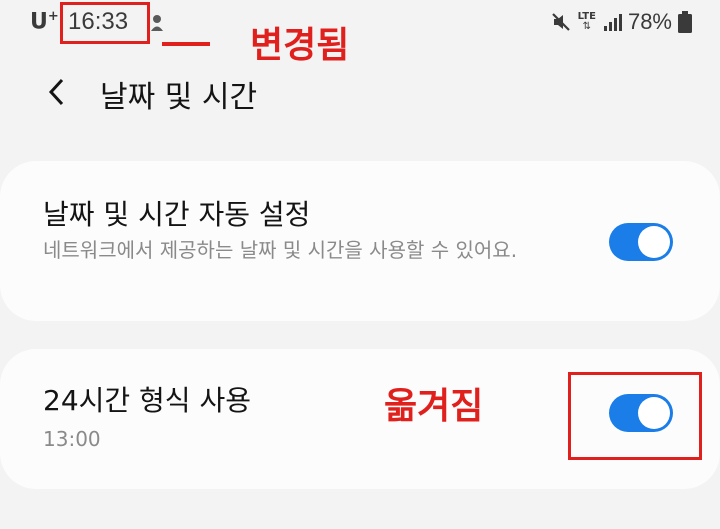  I want to click on back-button, so click(56, 92).